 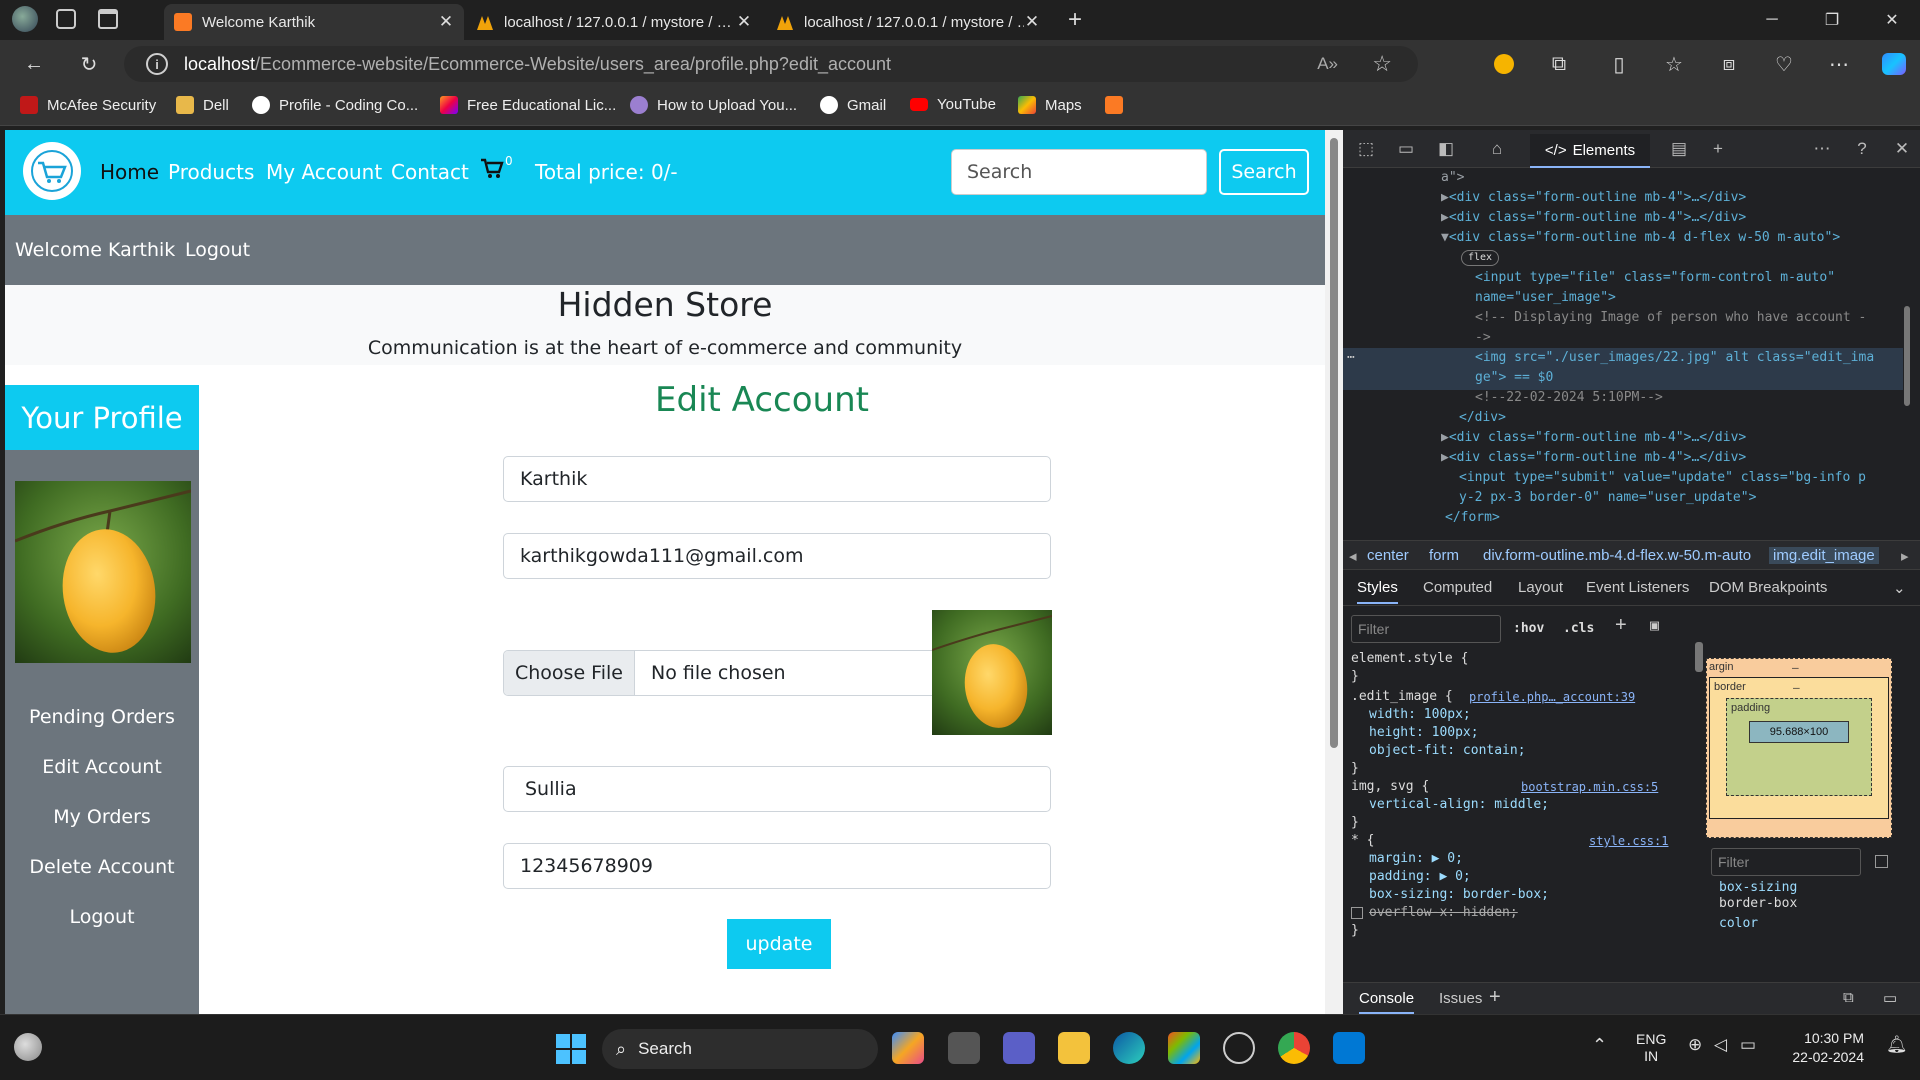 I want to click on crumb-scroll-left-icon: ◂, so click(x=1353, y=556).